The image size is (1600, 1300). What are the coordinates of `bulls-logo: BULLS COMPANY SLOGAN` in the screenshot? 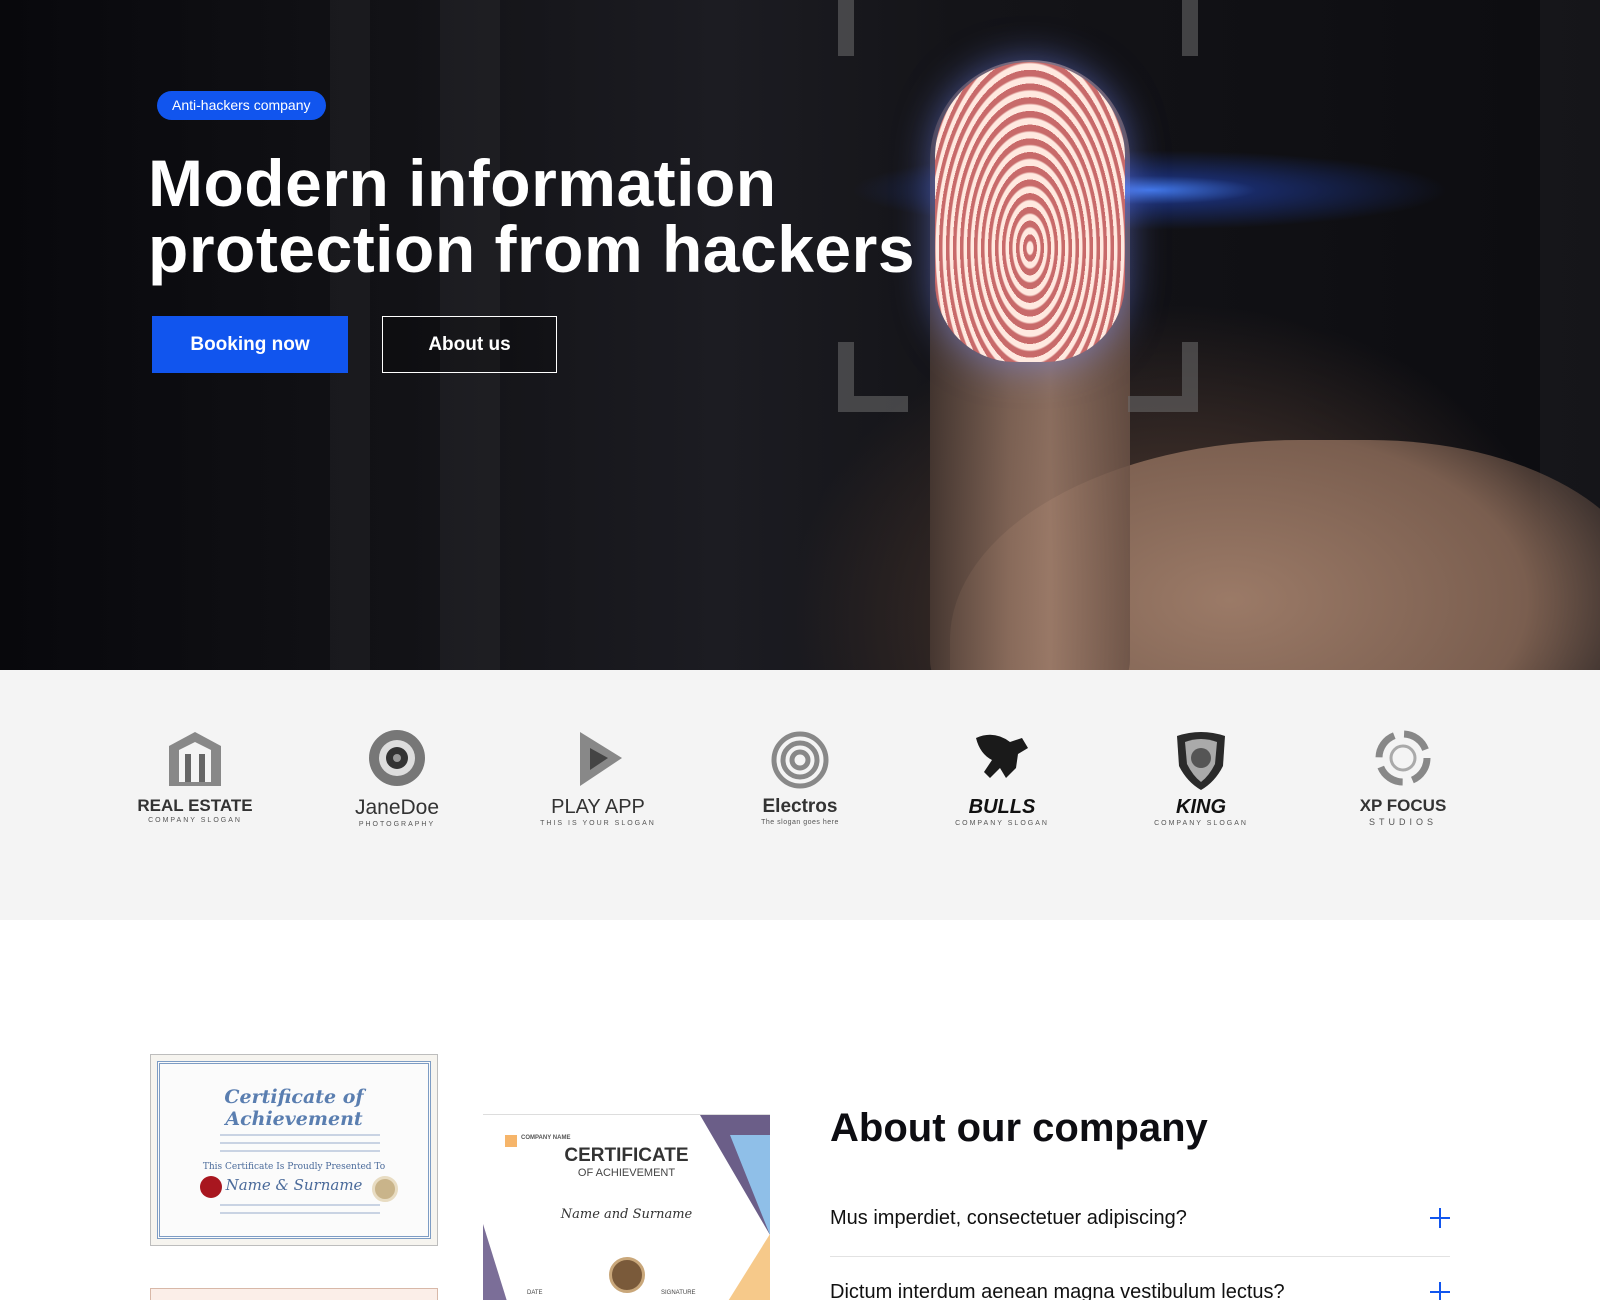 It's located at (1002, 798).